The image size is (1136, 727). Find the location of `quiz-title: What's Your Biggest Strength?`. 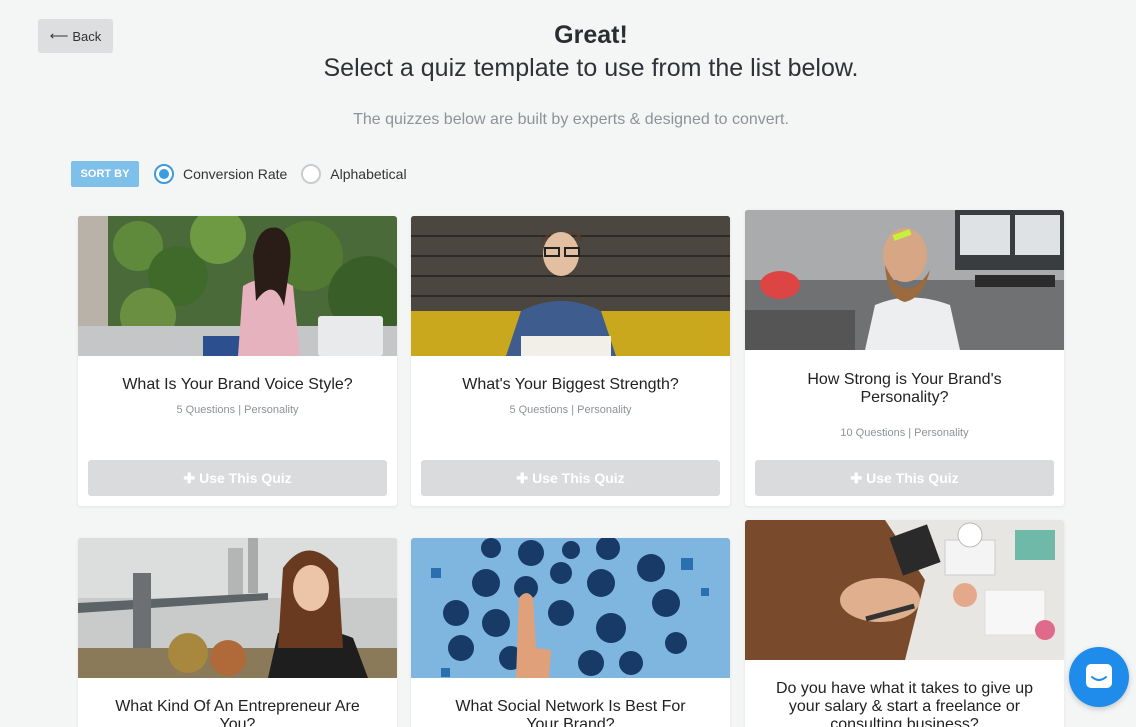

quiz-title: What's Your Biggest Strength? is located at coordinates (570, 384).